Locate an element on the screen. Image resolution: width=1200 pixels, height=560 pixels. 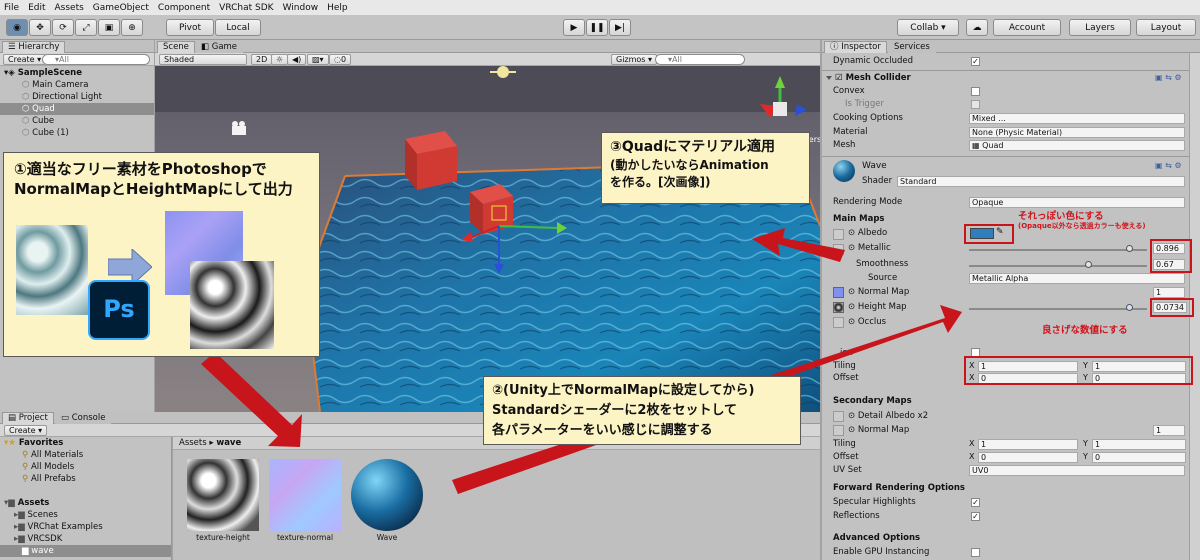
callout-step1-line2: NormalMapとHeightMapにして出力 is located at coordinates (153, 189).